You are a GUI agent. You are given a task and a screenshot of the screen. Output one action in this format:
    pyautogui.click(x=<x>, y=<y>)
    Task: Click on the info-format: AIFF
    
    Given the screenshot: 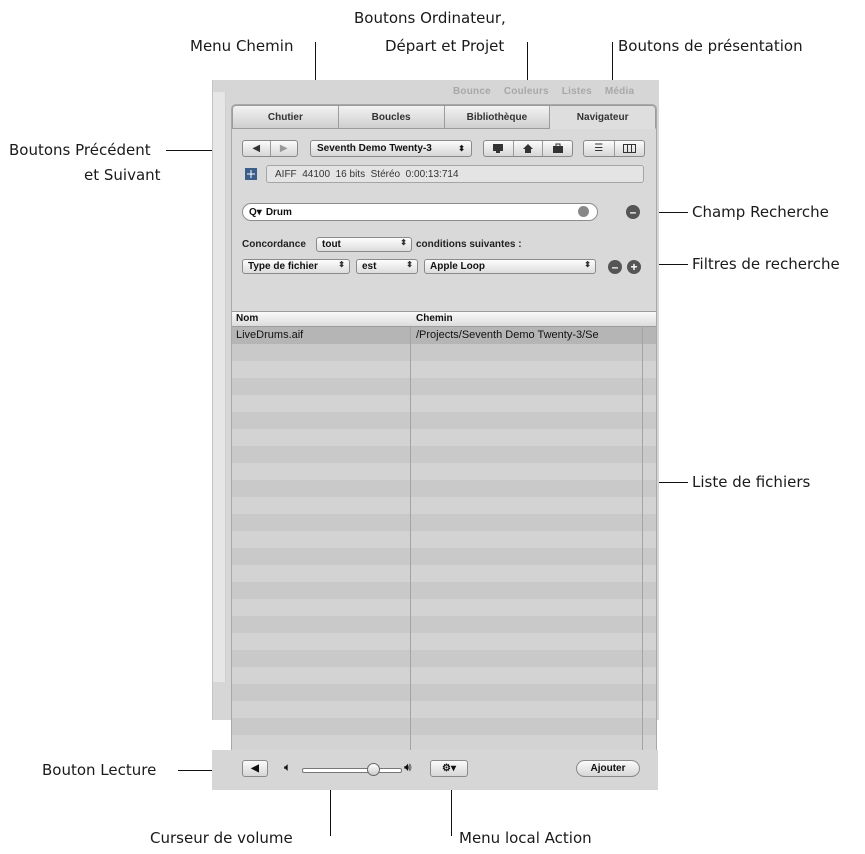 What is the action you would take?
    pyautogui.click(x=286, y=174)
    